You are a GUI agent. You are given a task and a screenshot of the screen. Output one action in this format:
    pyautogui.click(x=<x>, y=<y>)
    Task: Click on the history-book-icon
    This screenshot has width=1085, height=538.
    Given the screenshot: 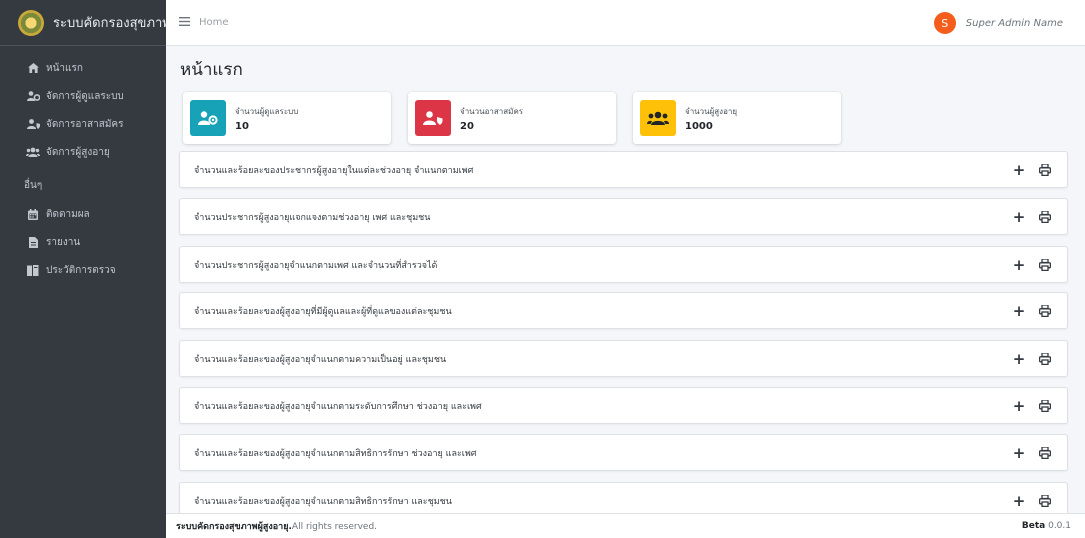 What is the action you would take?
    pyautogui.click(x=33, y=270)
    